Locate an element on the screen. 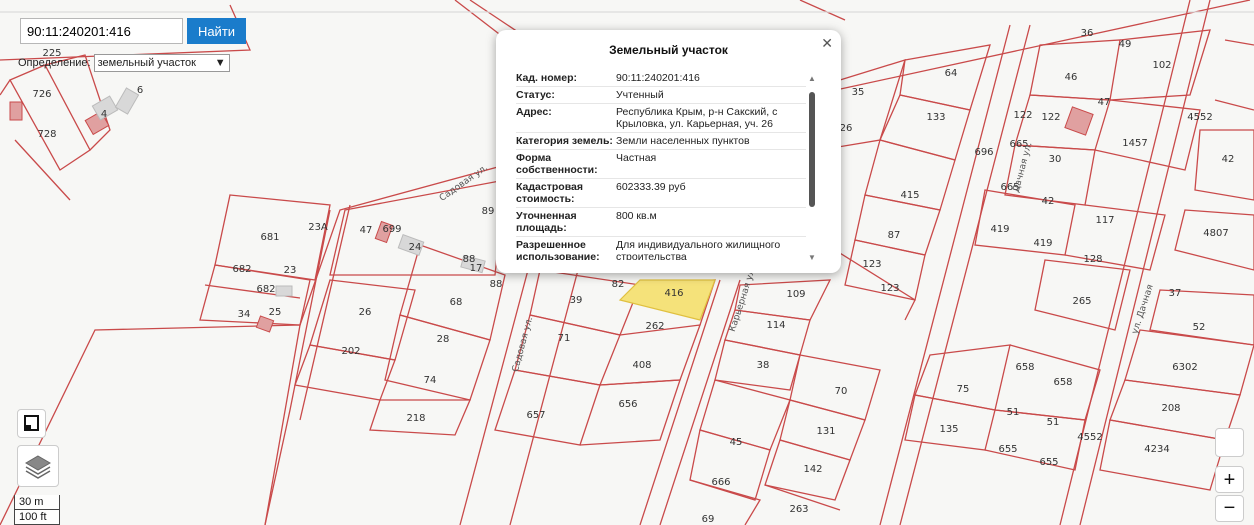 The height and width of the screenshot is (525, 1254). parcel-label: 46 is located at coordinates (1071, 77).